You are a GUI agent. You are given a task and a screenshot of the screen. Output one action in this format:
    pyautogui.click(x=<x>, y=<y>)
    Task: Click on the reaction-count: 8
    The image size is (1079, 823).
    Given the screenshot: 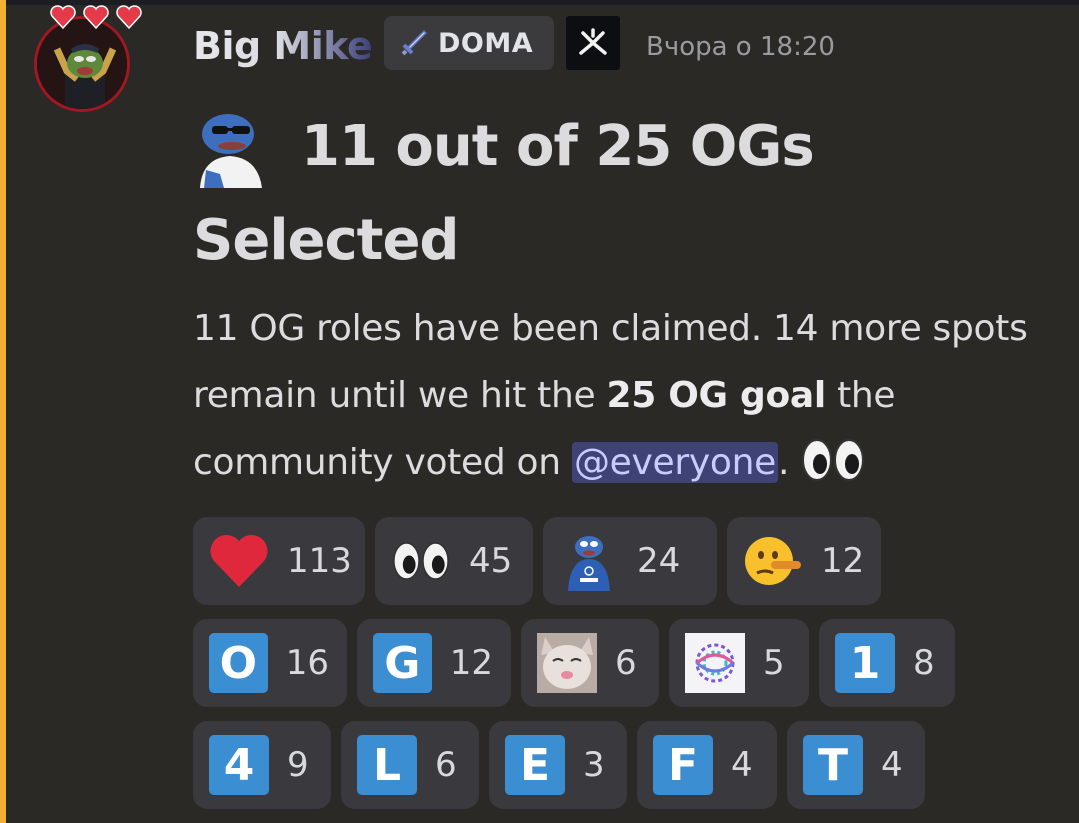 What is the action you would take?
    pyautogui.click(x=924, y=663)
    